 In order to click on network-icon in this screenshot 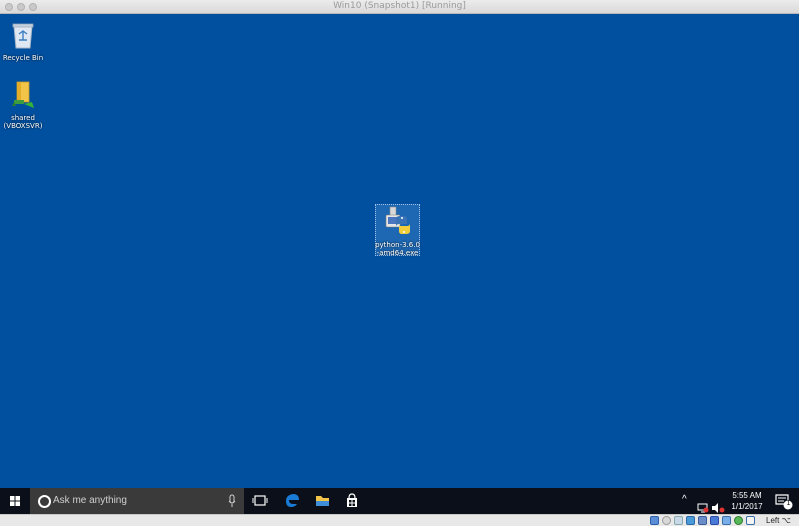, I will do `click(690, 520)`.